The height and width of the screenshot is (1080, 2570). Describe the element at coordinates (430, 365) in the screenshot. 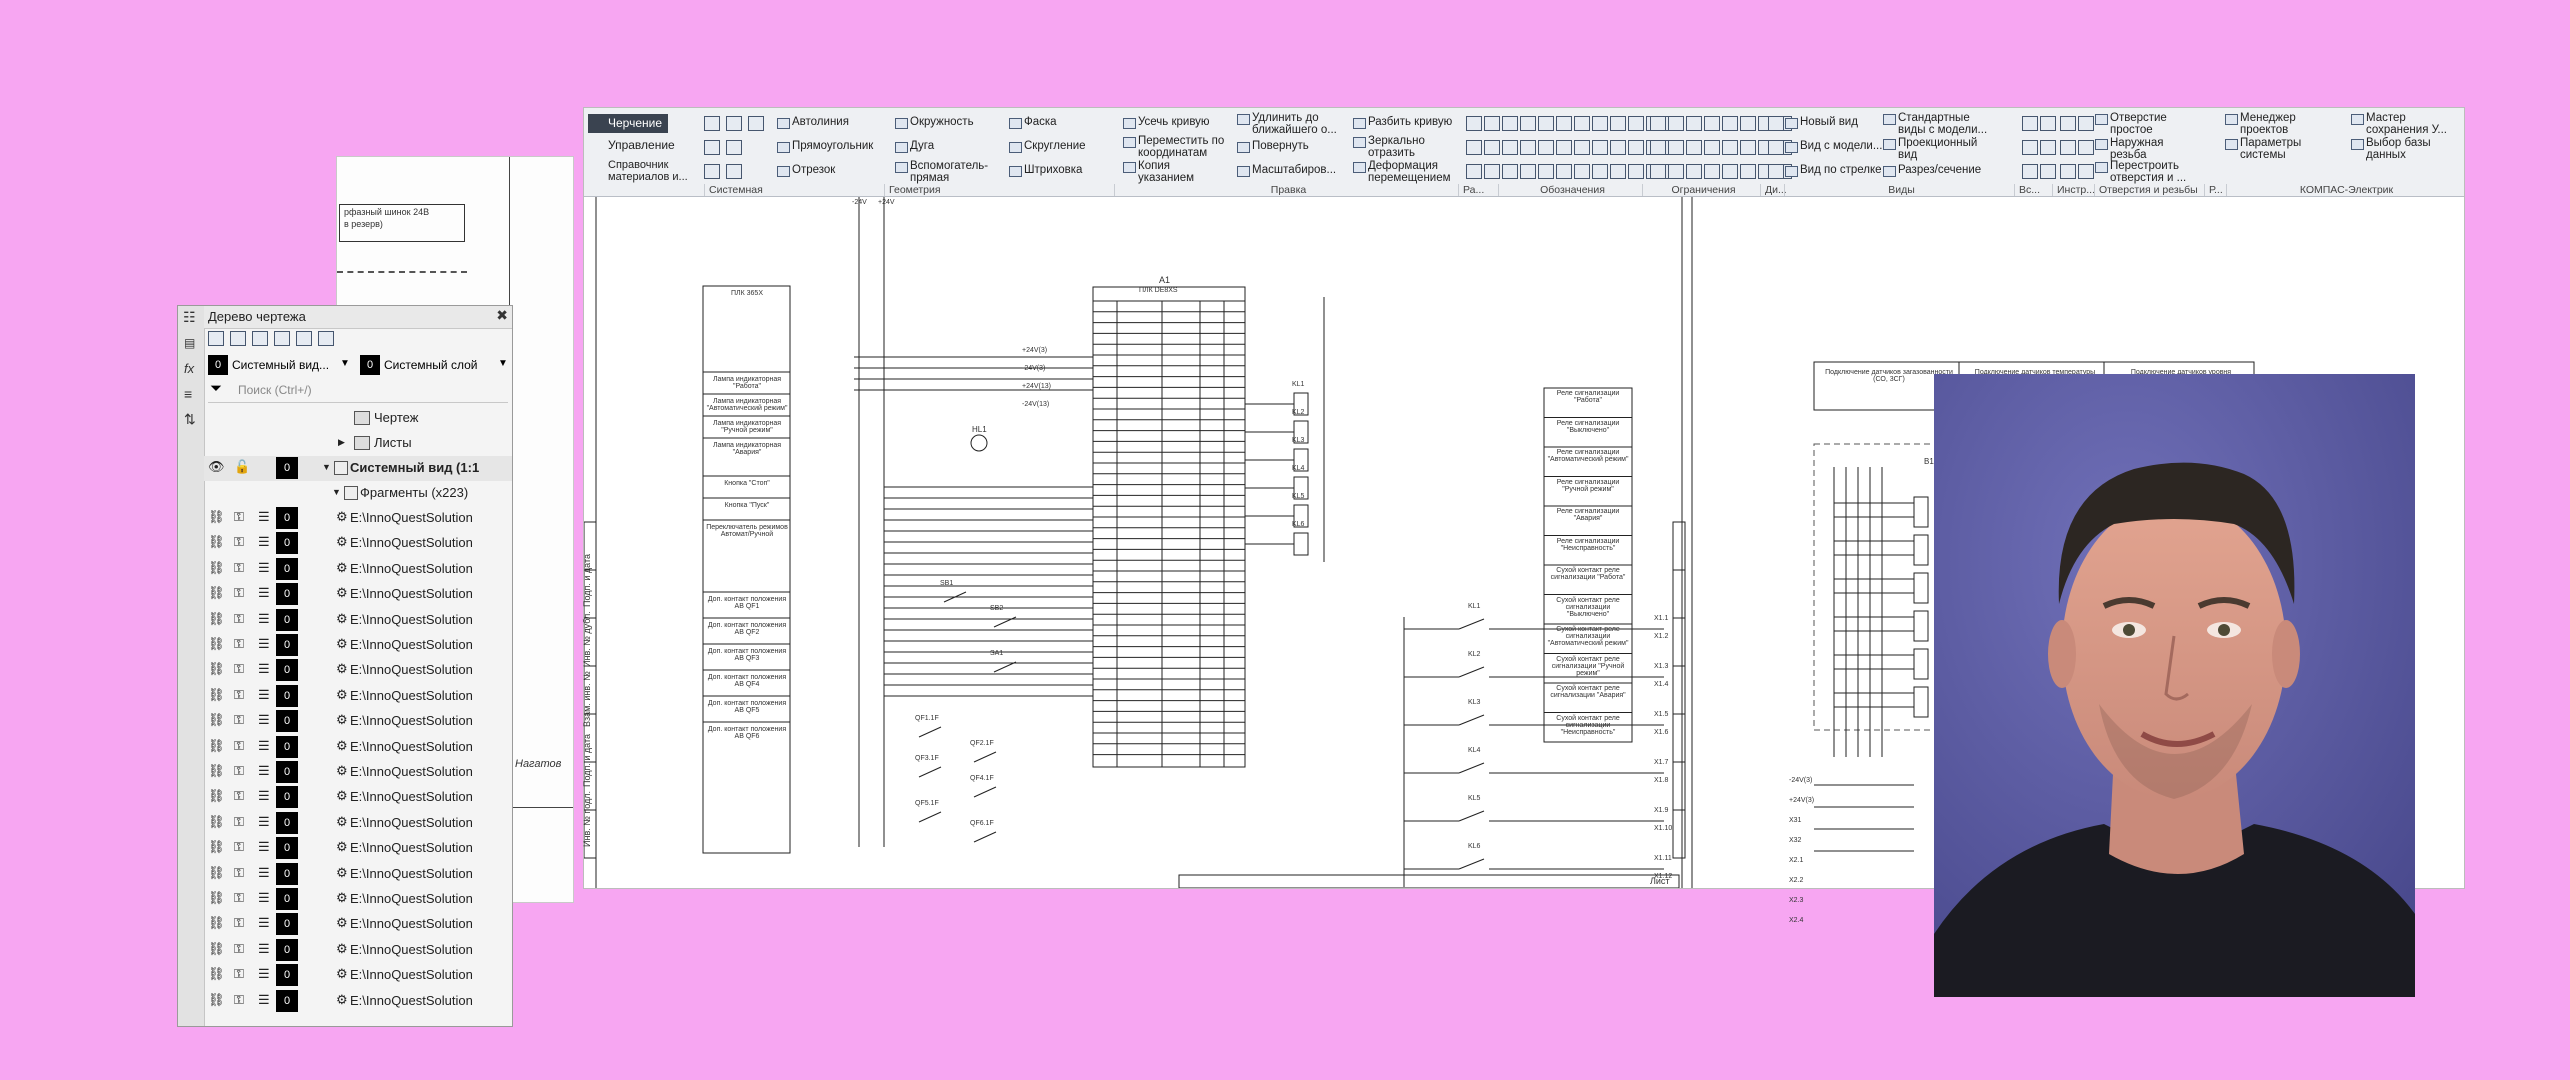

I see `layer-select: Системный слой` at that location.